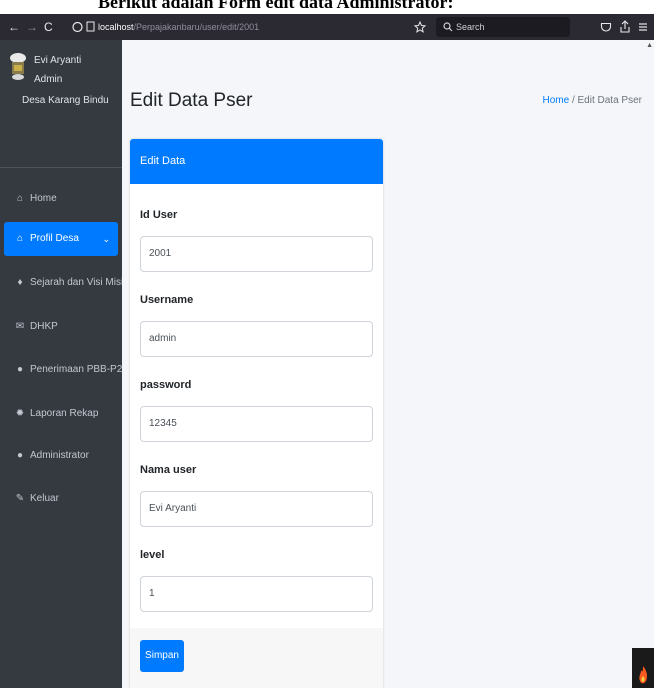 The height and width of the screenshot is (688, 654). Describe the element at coordinates (43, 198) in the screenshot. I see `sidebar-item-label: Home` at that location.